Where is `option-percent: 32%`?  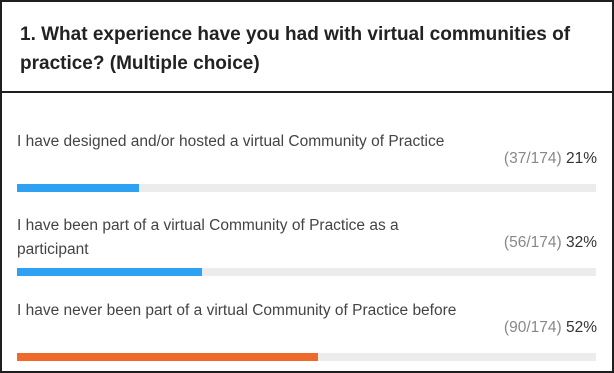 option-percent: 32% is located at coordinates (581, 242).